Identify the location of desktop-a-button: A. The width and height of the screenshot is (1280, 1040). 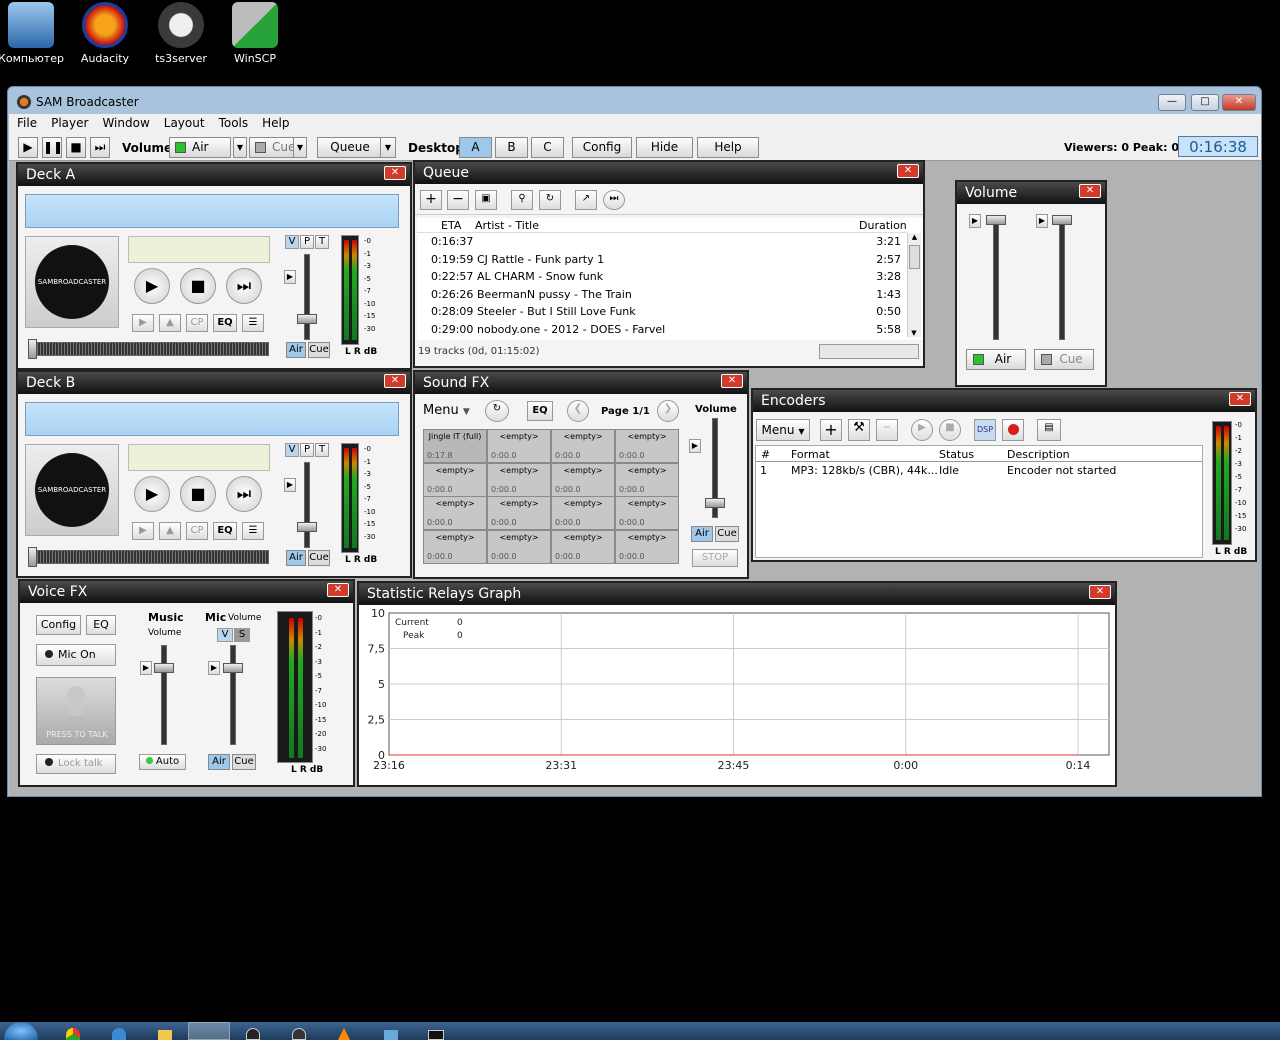
(475, 147).